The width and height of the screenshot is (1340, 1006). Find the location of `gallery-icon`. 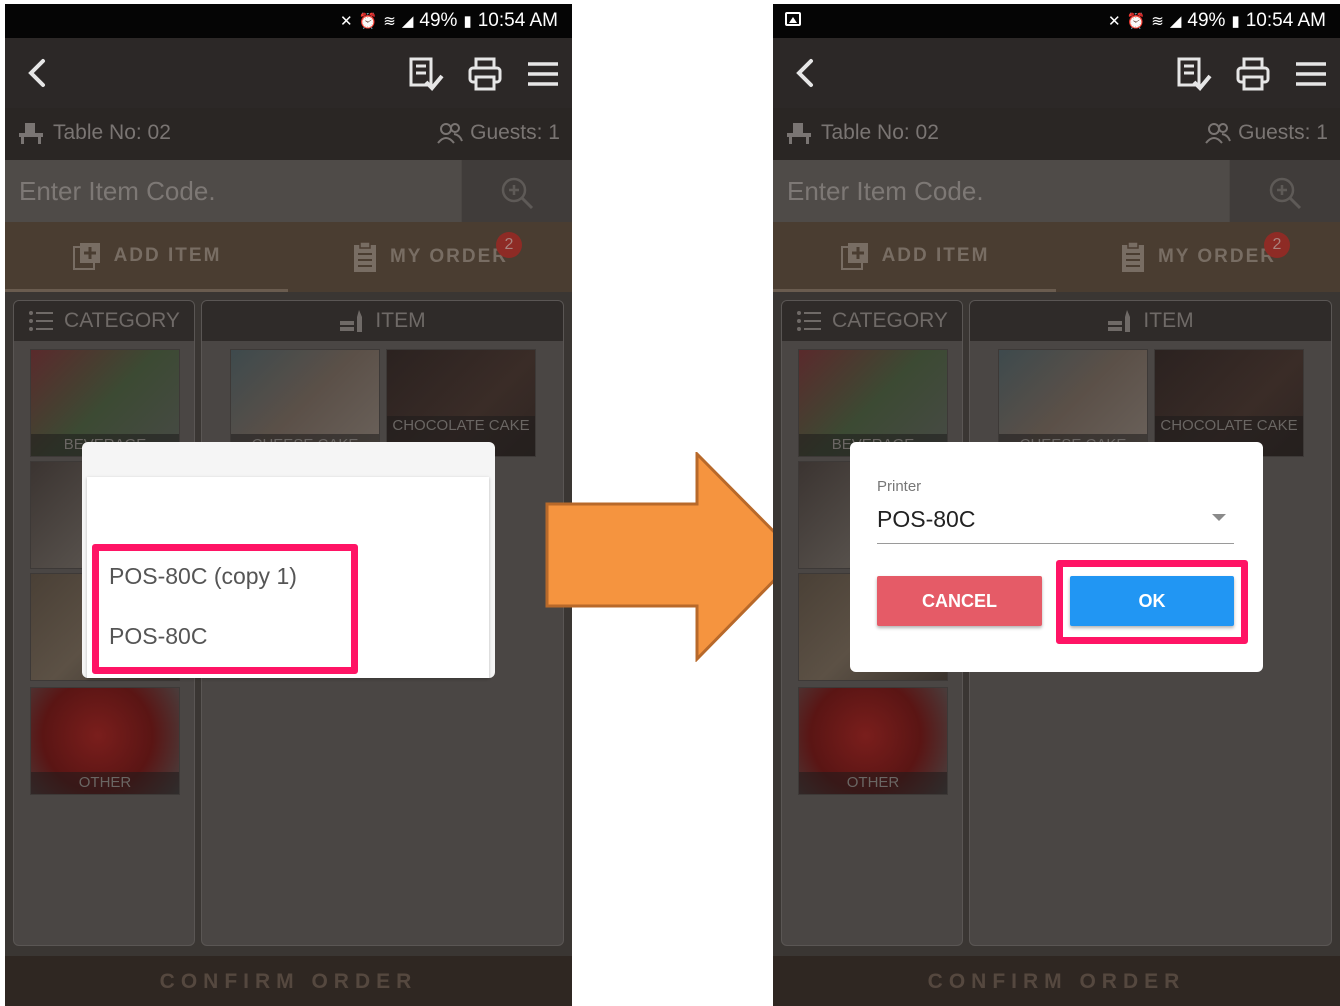

gallery-icon is located at coordinates (793, 19).